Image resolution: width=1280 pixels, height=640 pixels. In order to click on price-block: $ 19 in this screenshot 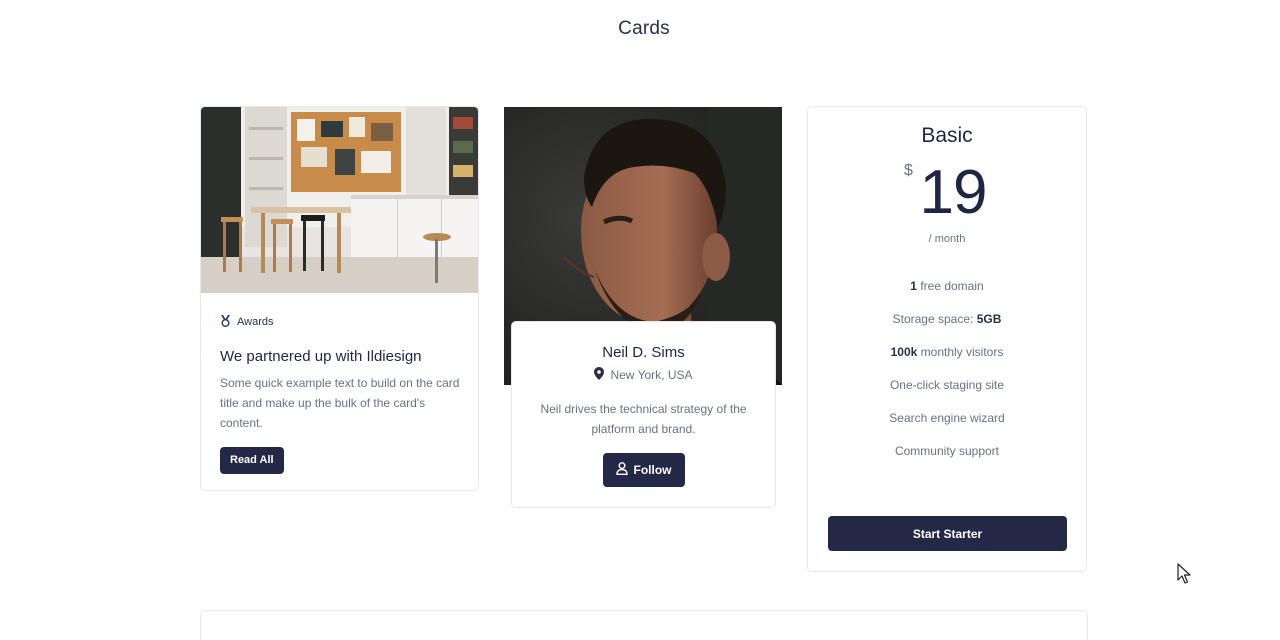, I will do `click(947, 195)`.